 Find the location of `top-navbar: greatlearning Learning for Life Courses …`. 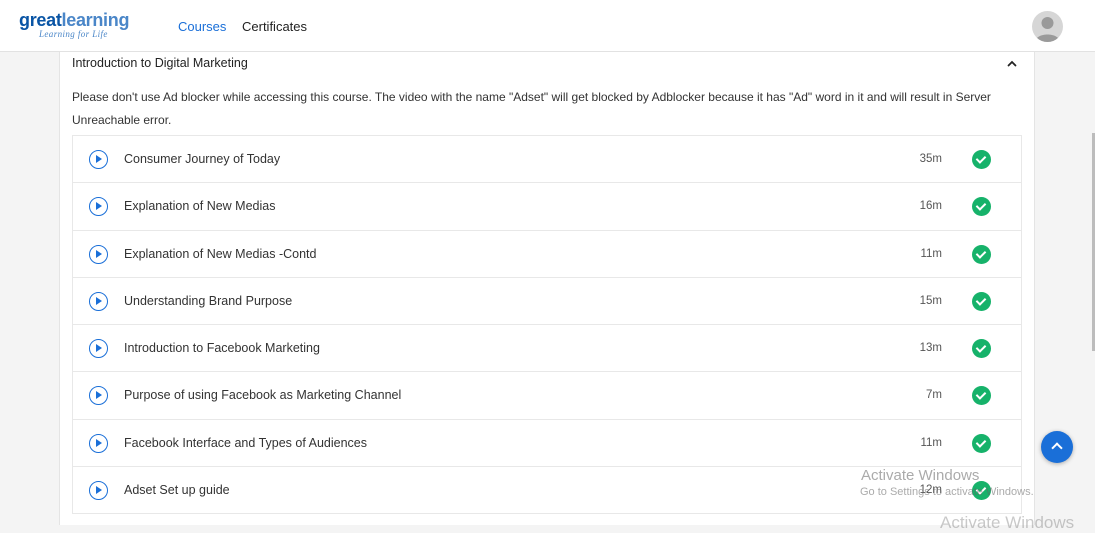

top-navbar: greatlearning Learning for Life Courses … is located at coordinates (547, 26).